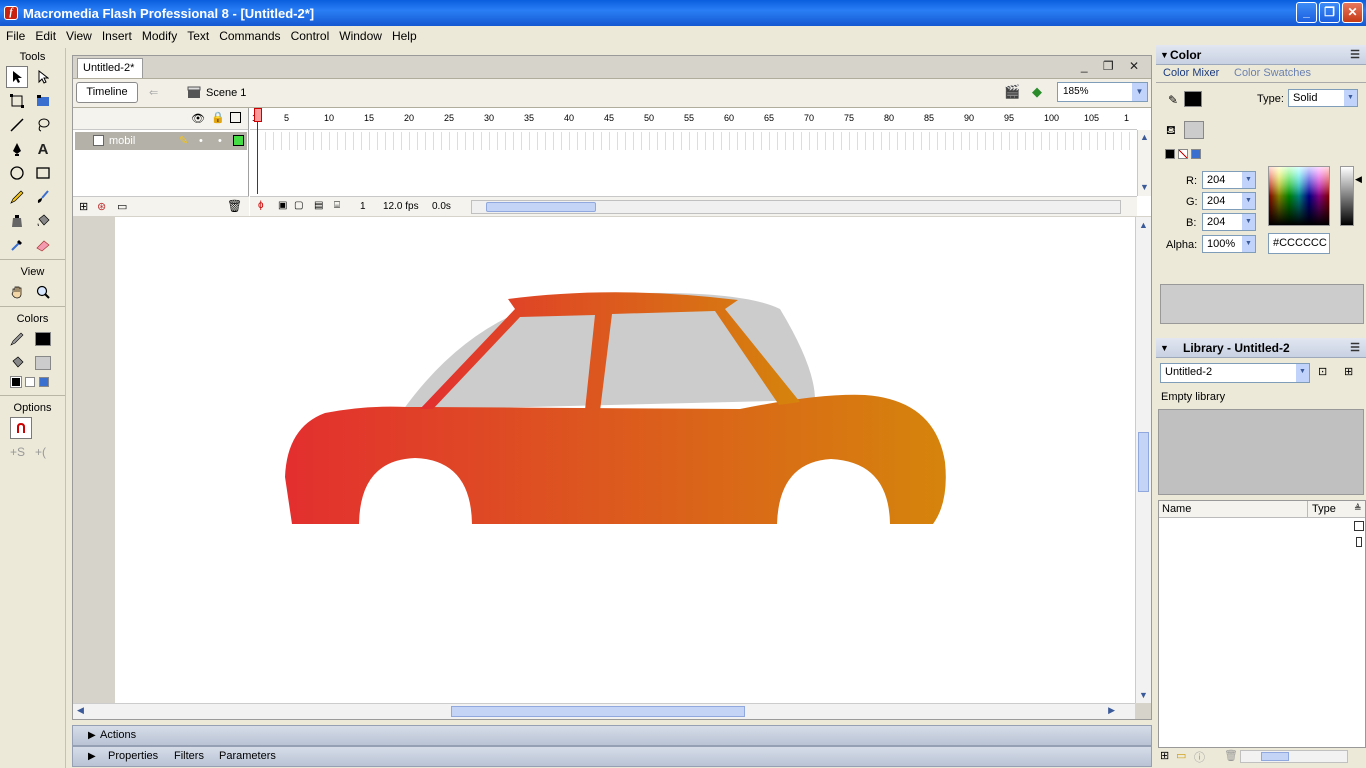  Describe the element at coordinates (17, 452) in the screenshot. I see `smooth-icon: +S` at that location.